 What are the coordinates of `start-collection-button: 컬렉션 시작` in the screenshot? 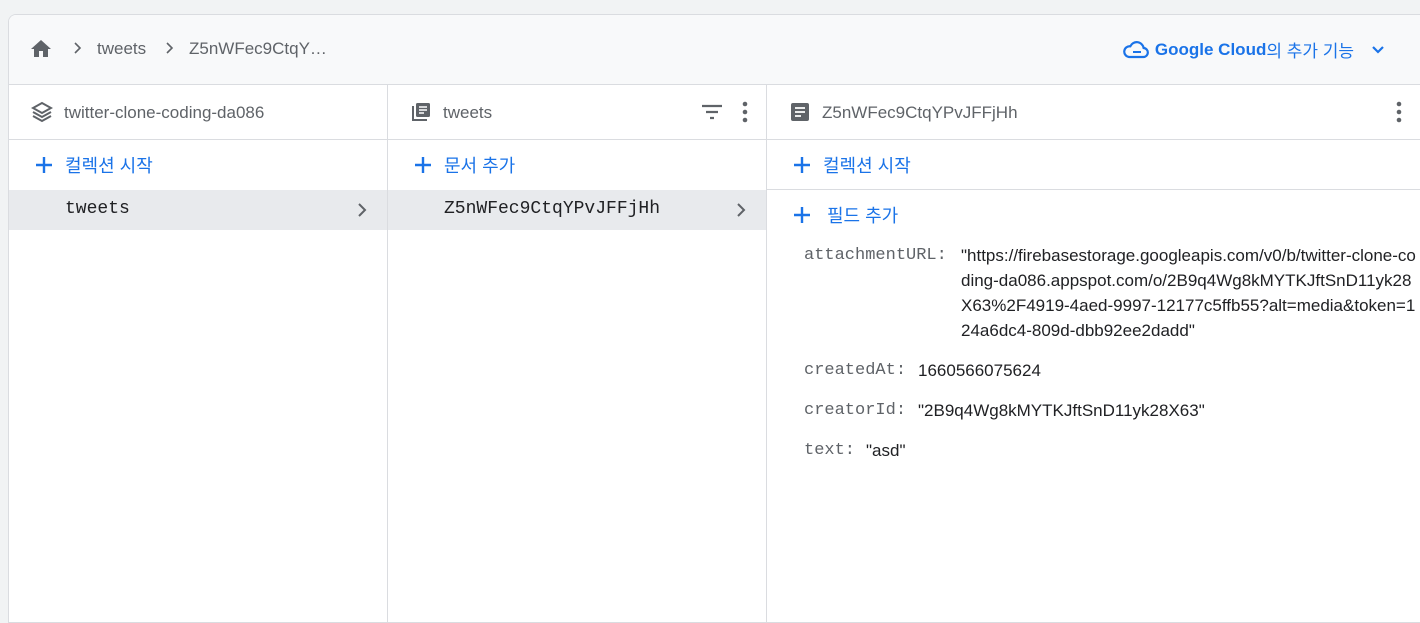 It's located at (198, 165).